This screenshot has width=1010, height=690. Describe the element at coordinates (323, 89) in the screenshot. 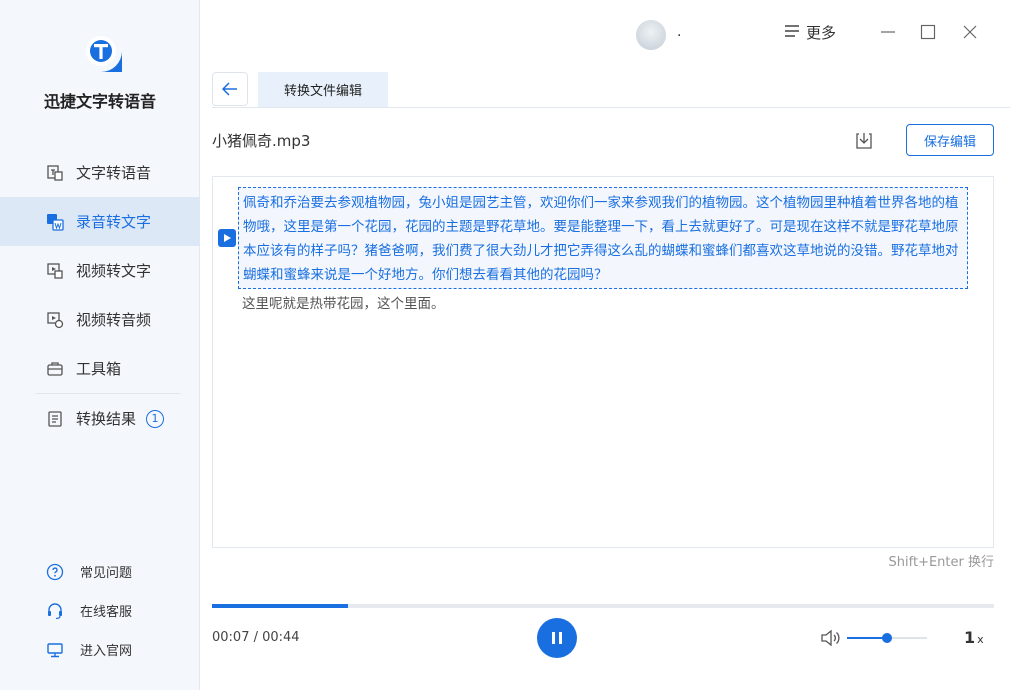

I see `tab-file-edit: 转换文件编辑` at that location.